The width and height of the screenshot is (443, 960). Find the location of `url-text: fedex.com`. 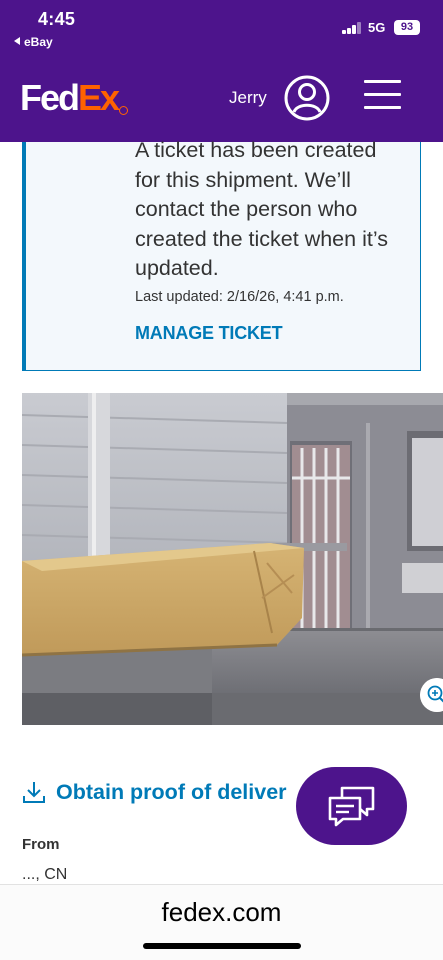

url-text: fedex.com is located at coordinates (221, 912).